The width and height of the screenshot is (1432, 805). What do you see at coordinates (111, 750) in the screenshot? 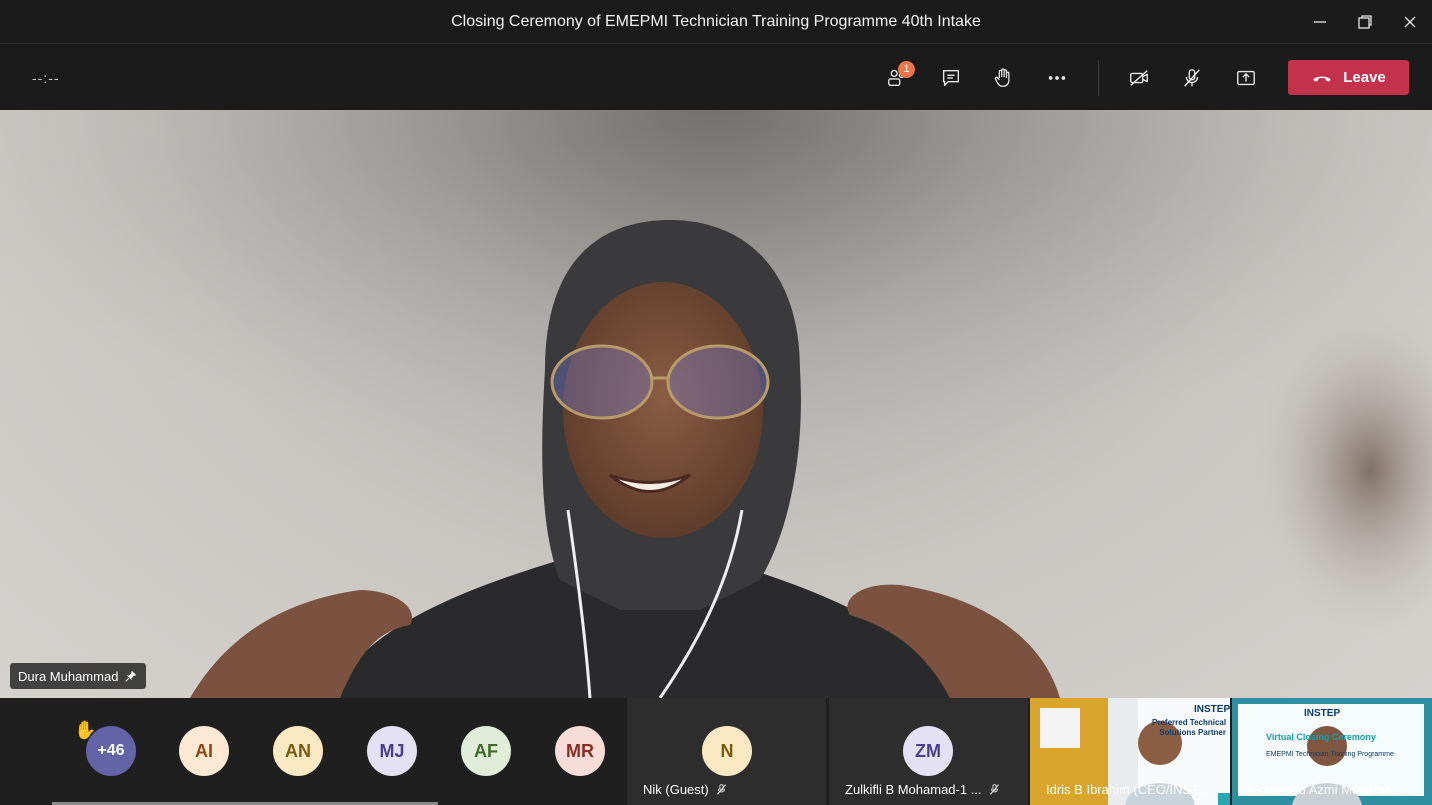
I see `overflow-count: +46` at bounding box center [111, 750].